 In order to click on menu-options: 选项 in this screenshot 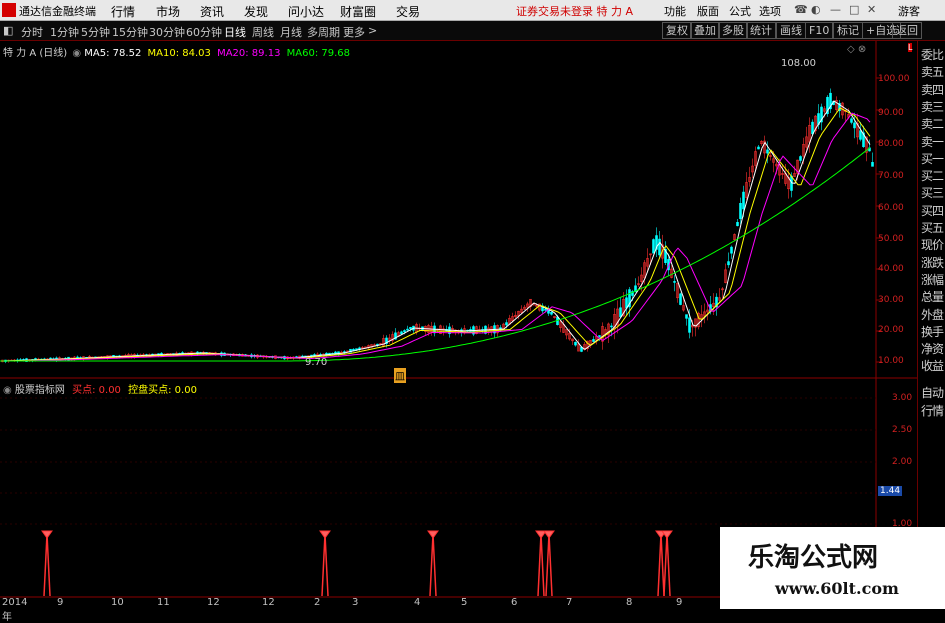, I will do `click(770, 11)`.